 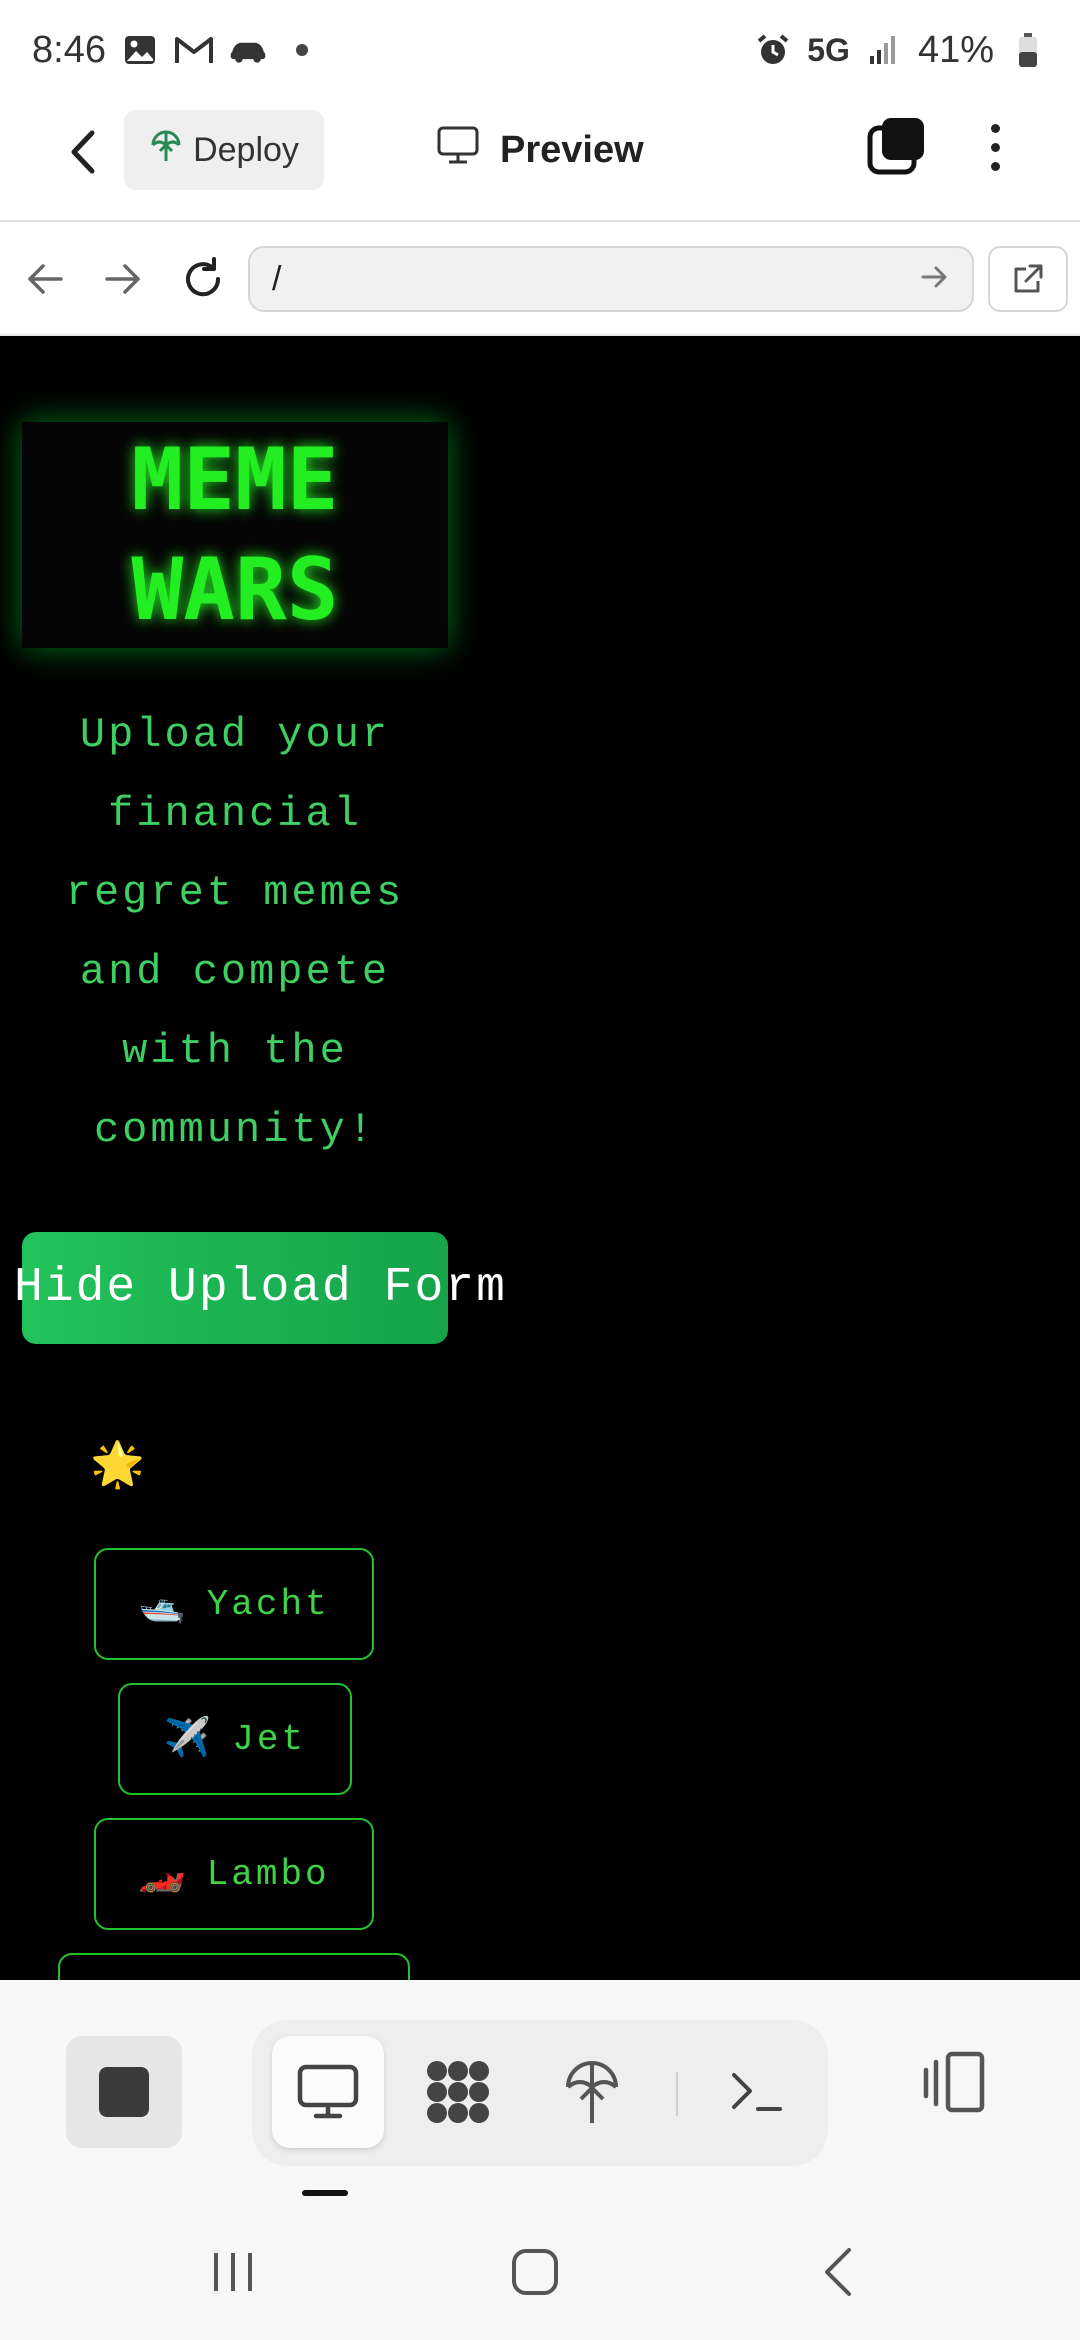 I want to click on status-left: 8:46, so click(x=170, y=50).